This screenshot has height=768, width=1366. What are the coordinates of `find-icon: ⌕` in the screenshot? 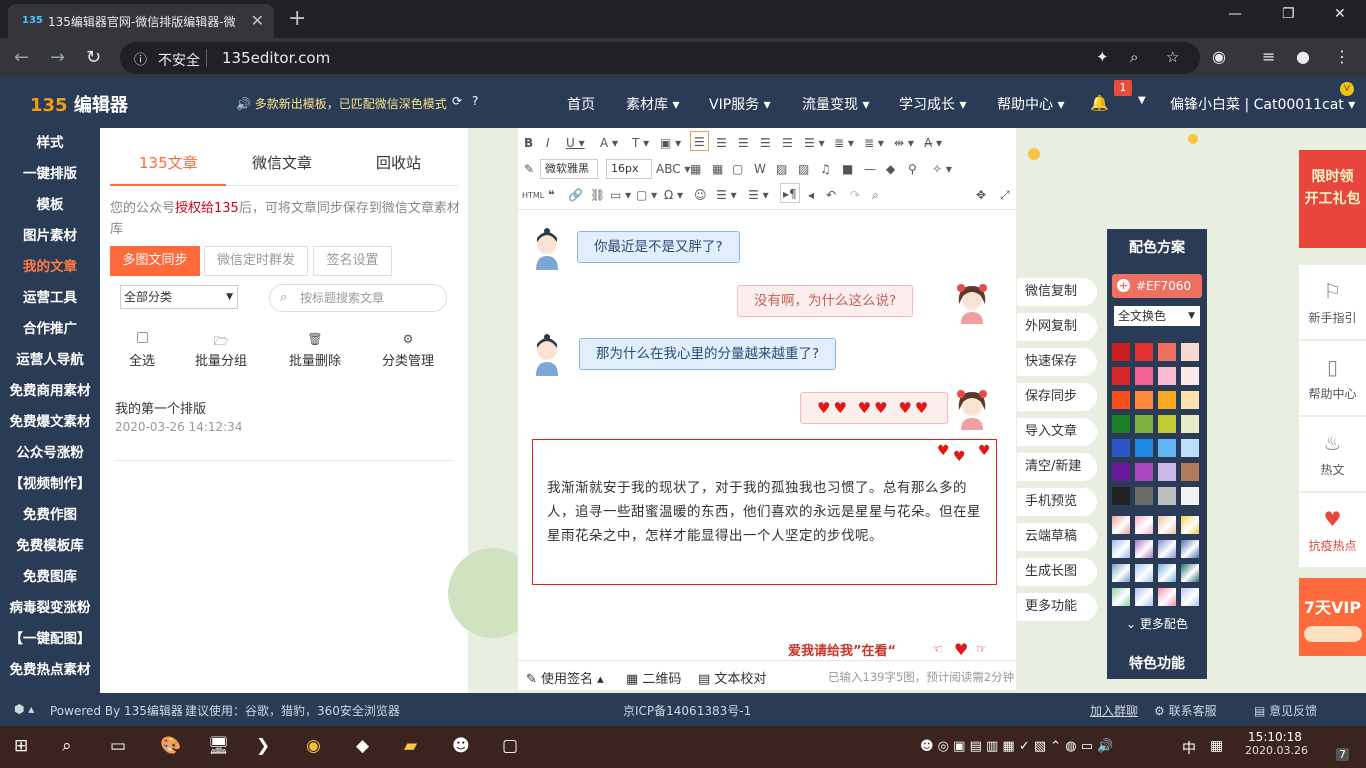 It's located at (875, 195).